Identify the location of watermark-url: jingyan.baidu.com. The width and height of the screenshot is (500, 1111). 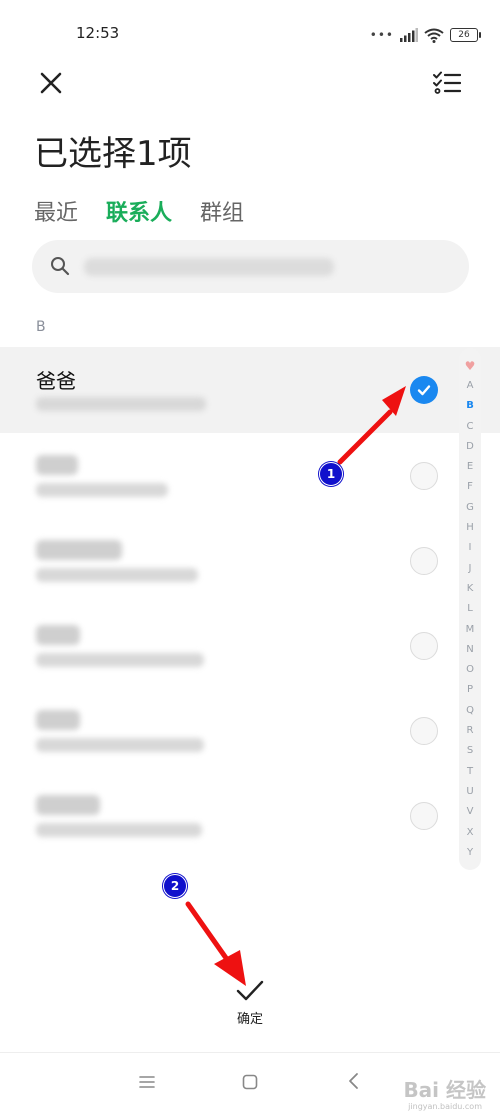
(445, 1106).